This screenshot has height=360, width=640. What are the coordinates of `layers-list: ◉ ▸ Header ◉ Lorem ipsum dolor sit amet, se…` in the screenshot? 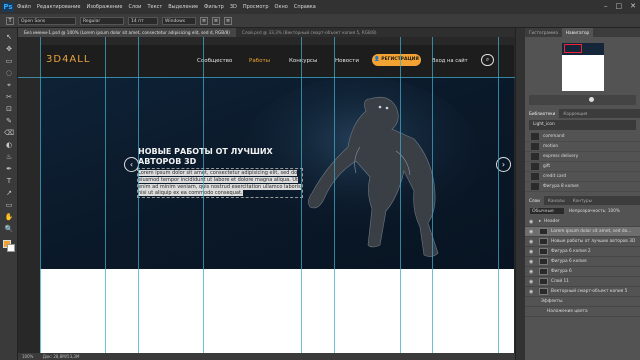 It's located at (582, 267).